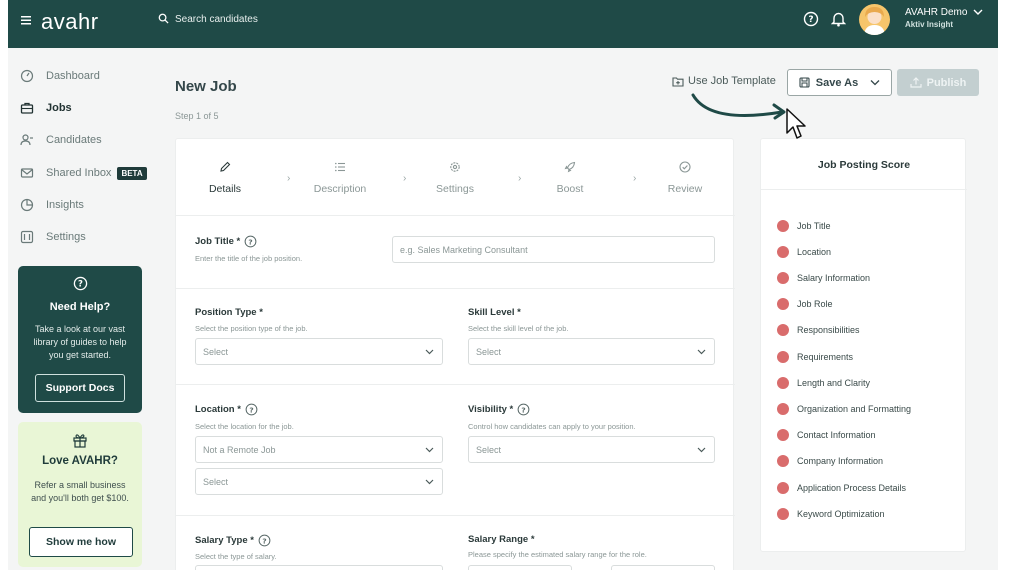 The width and height of the screenshot is (1024, 570). What do you see at coordinates (216, 19) in the screenshot?
I see `search-input: Search candidates` at bounding box center [216, 19].